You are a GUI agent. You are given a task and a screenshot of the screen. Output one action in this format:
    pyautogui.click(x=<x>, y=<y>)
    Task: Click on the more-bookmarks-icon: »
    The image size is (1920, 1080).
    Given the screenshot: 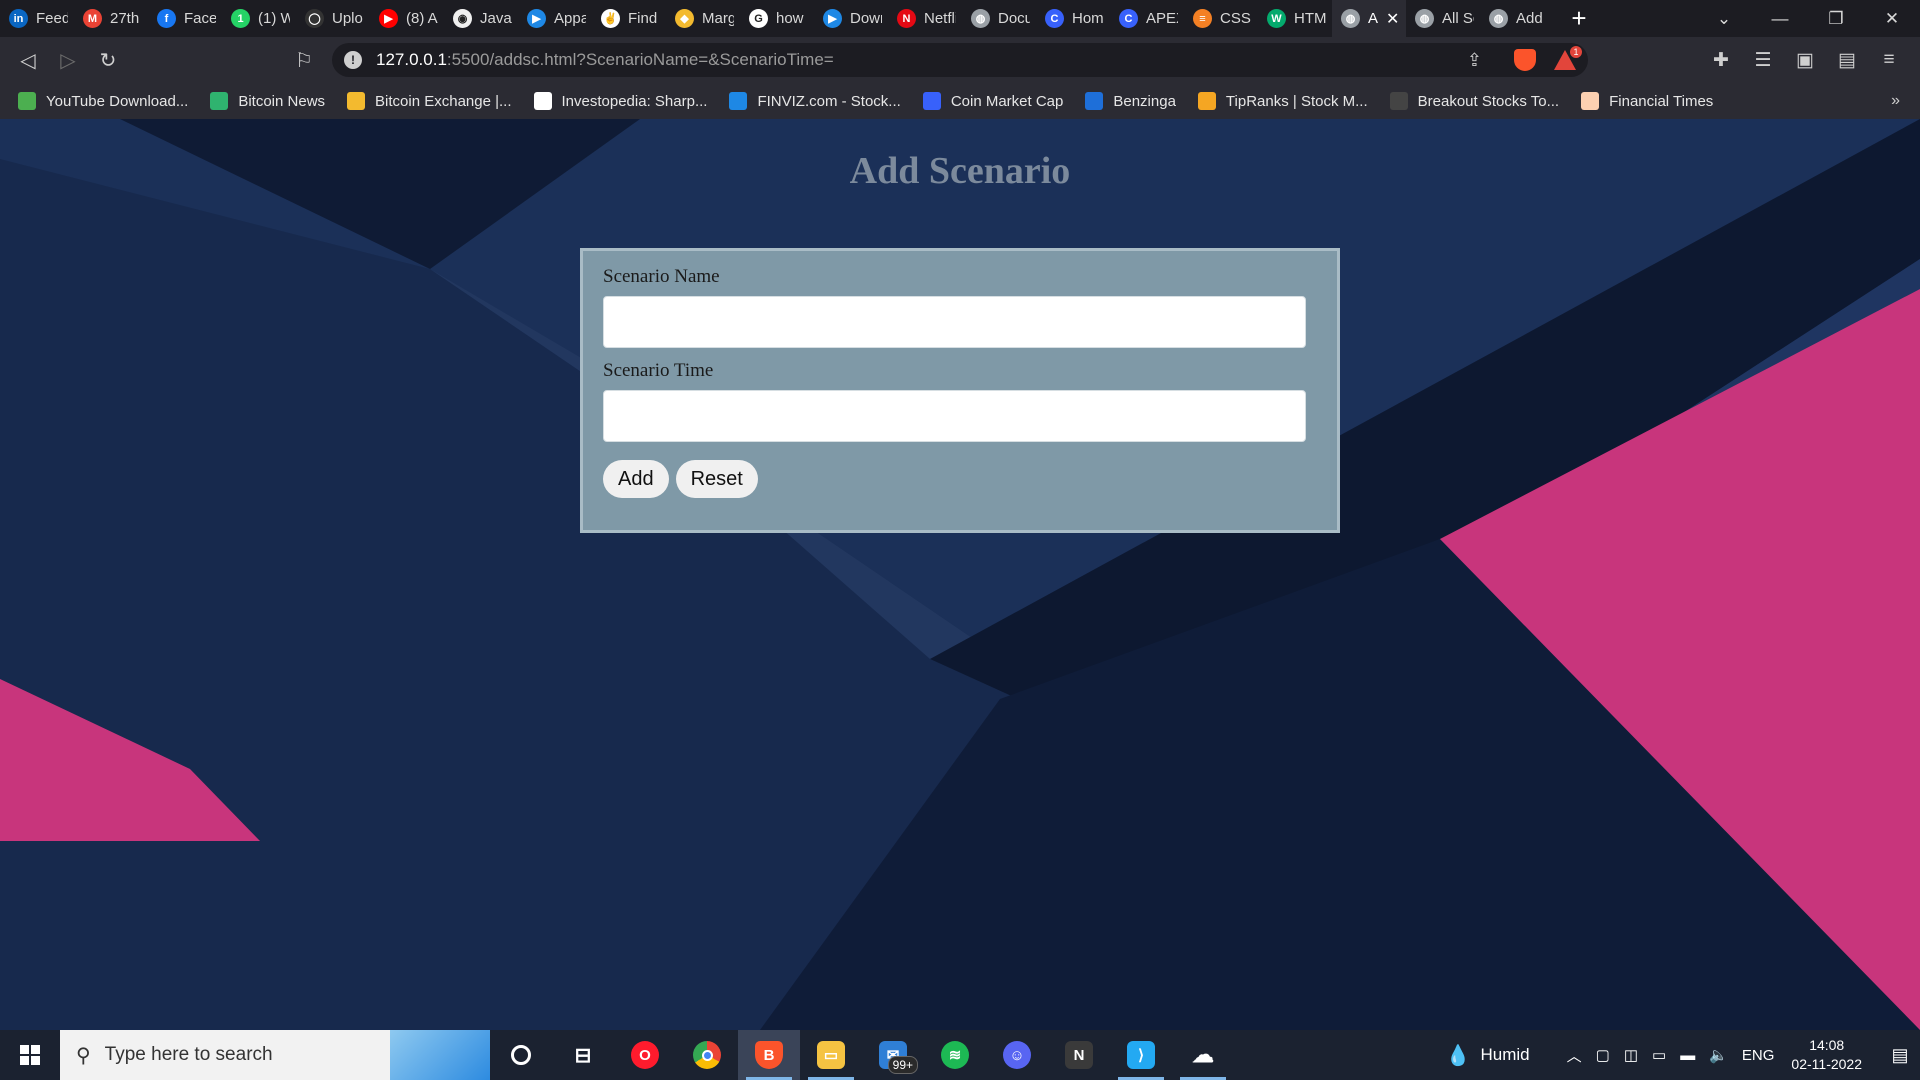 What is the action you would take?
    pyautogui.click(x=1895, y=101)
    